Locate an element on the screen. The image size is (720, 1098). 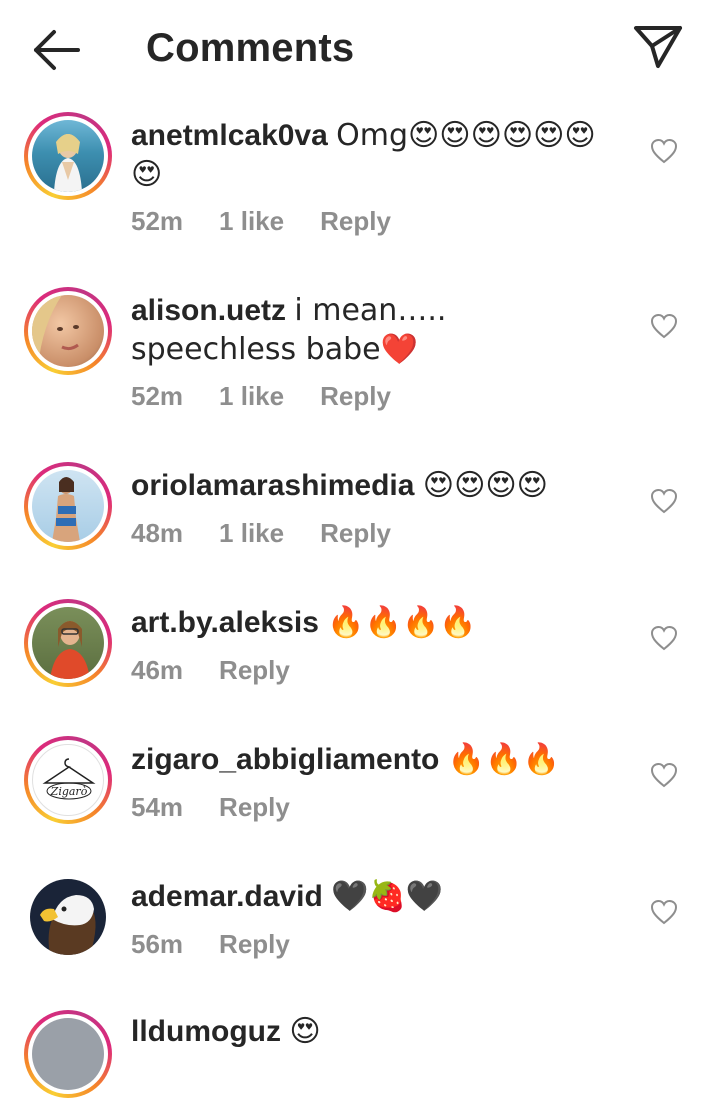
arrow-left-icon is located at coordinates (57, 50).